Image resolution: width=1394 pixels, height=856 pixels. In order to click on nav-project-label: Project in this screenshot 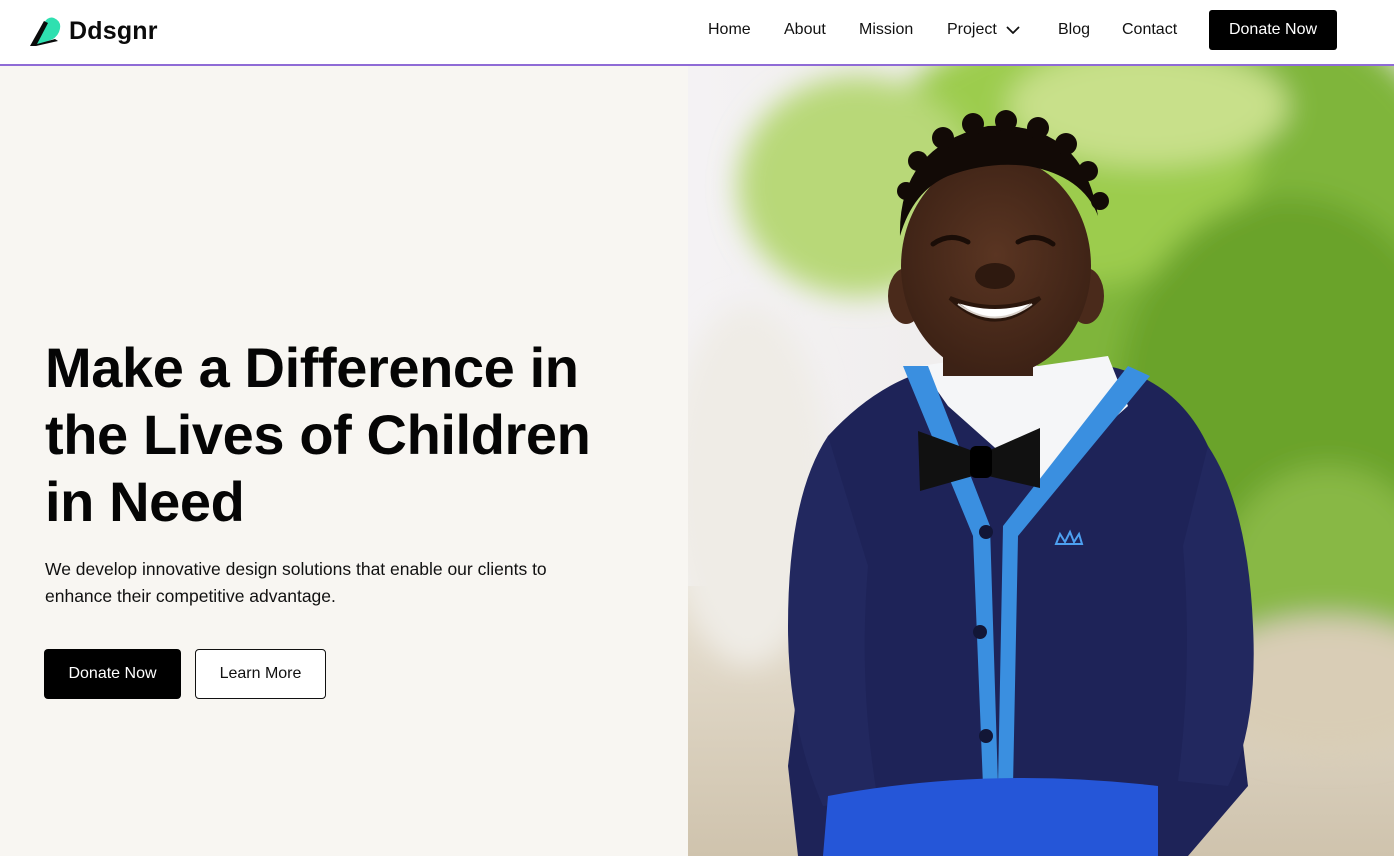, I will do `click(972, 29)`.